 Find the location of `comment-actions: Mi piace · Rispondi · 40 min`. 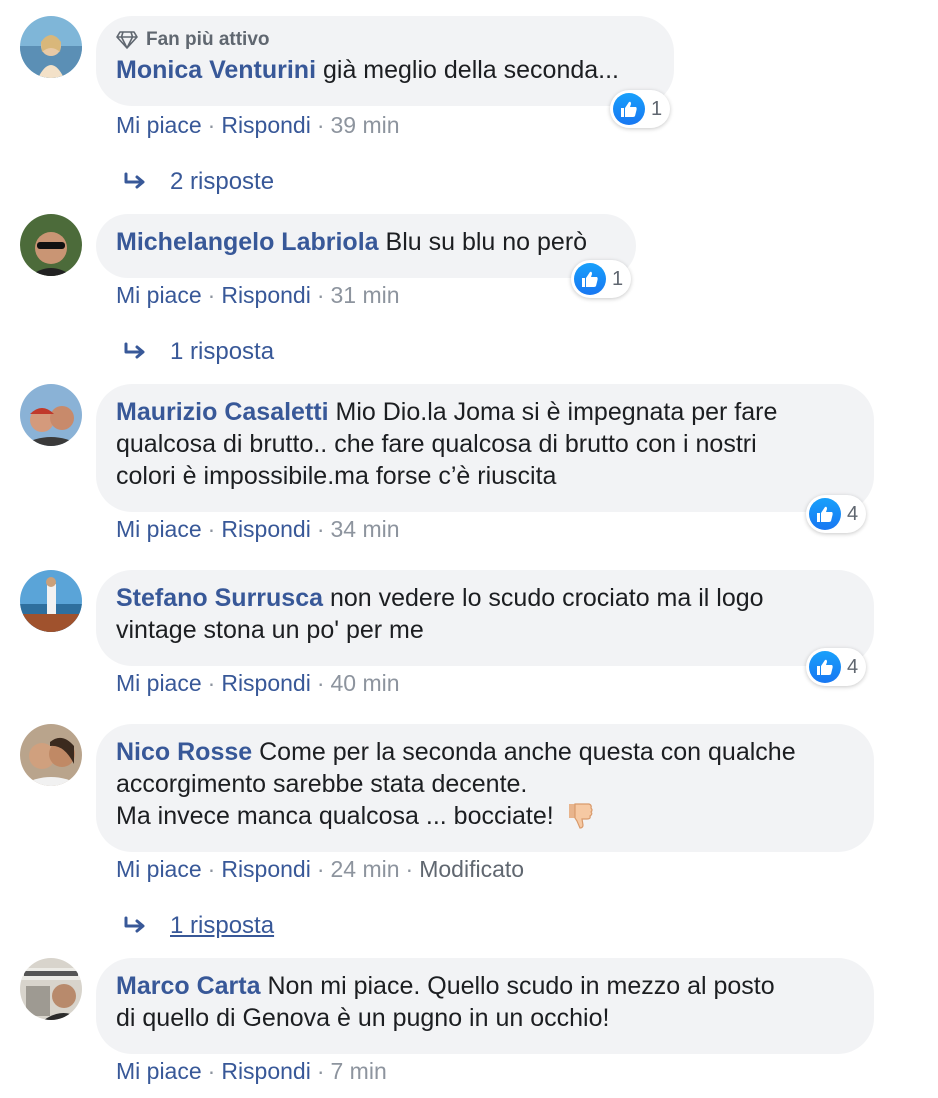

comment-actions: Mi piace · Rispondi · 40 min is located at coordinates (258, 683).